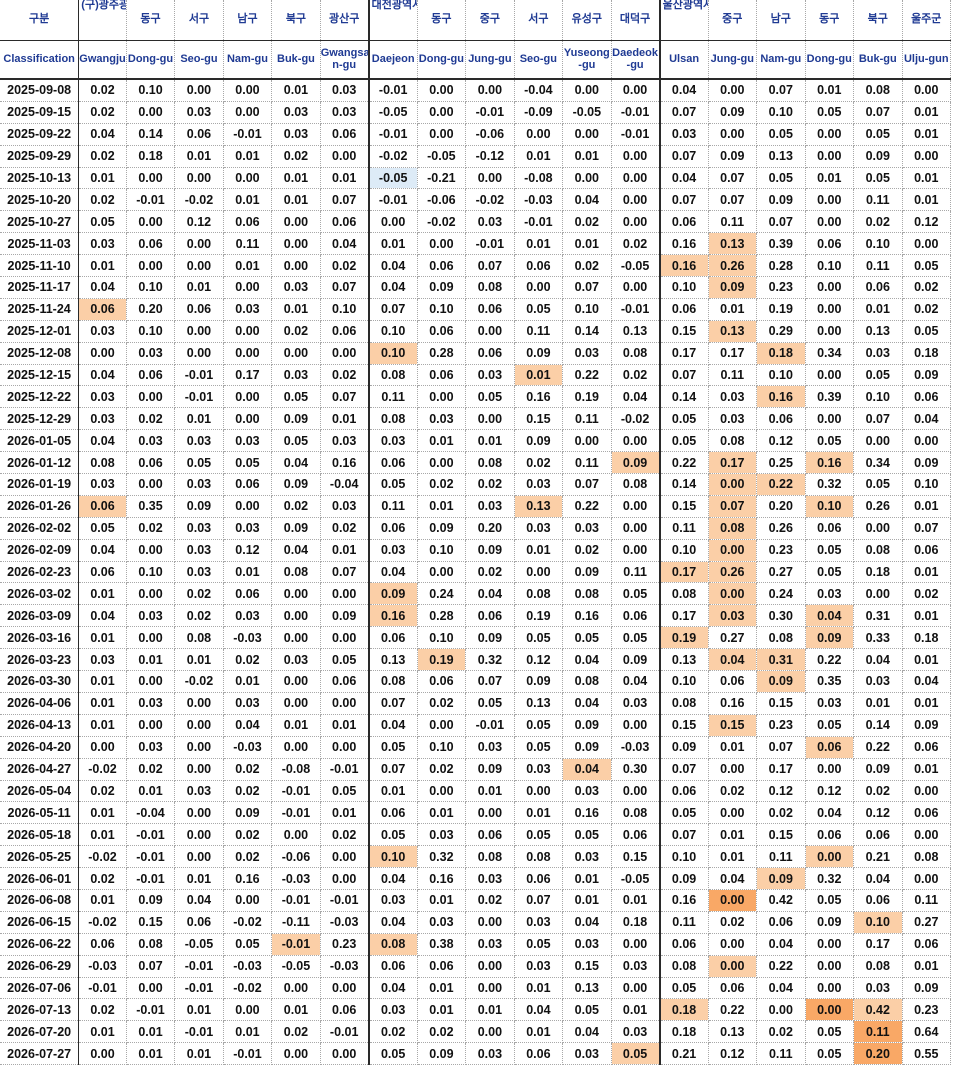  I want to click on value-cell: 0.15, so click(587, 966).